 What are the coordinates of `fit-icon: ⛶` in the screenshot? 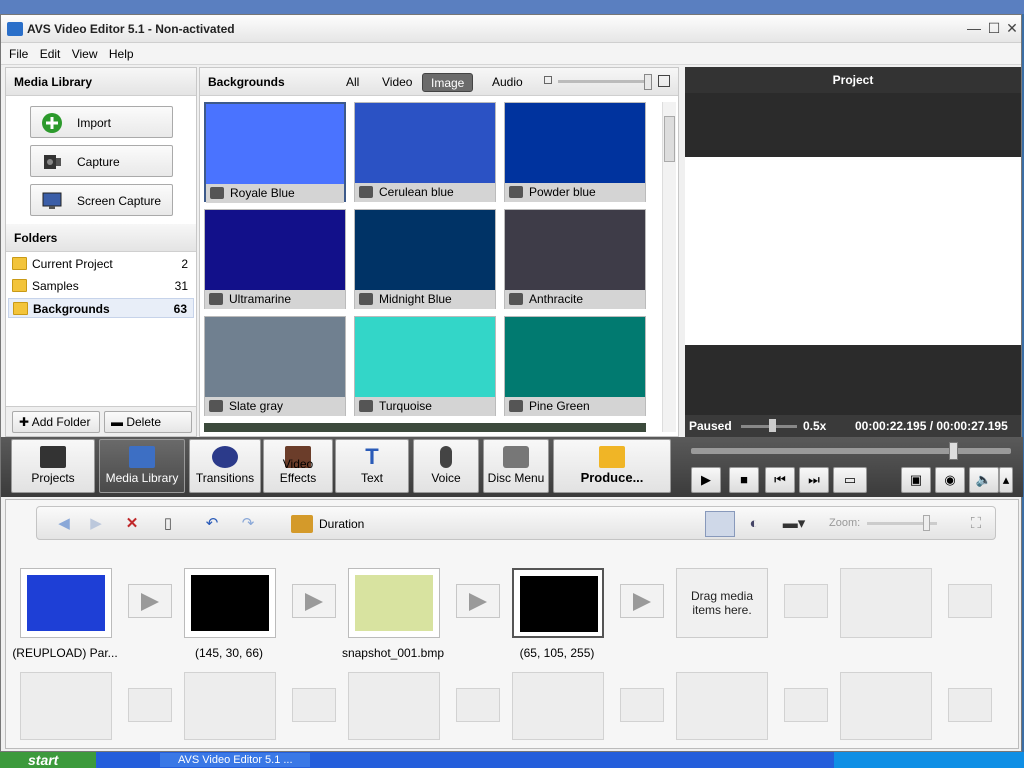 It's located at (976, 524).